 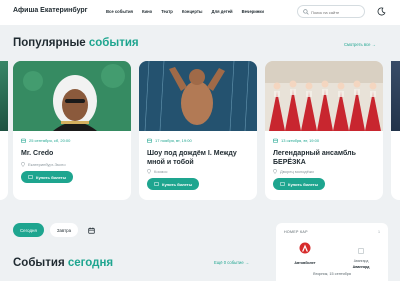 I want to click on tab-today: Сегодня, so click(x=28, y=230).